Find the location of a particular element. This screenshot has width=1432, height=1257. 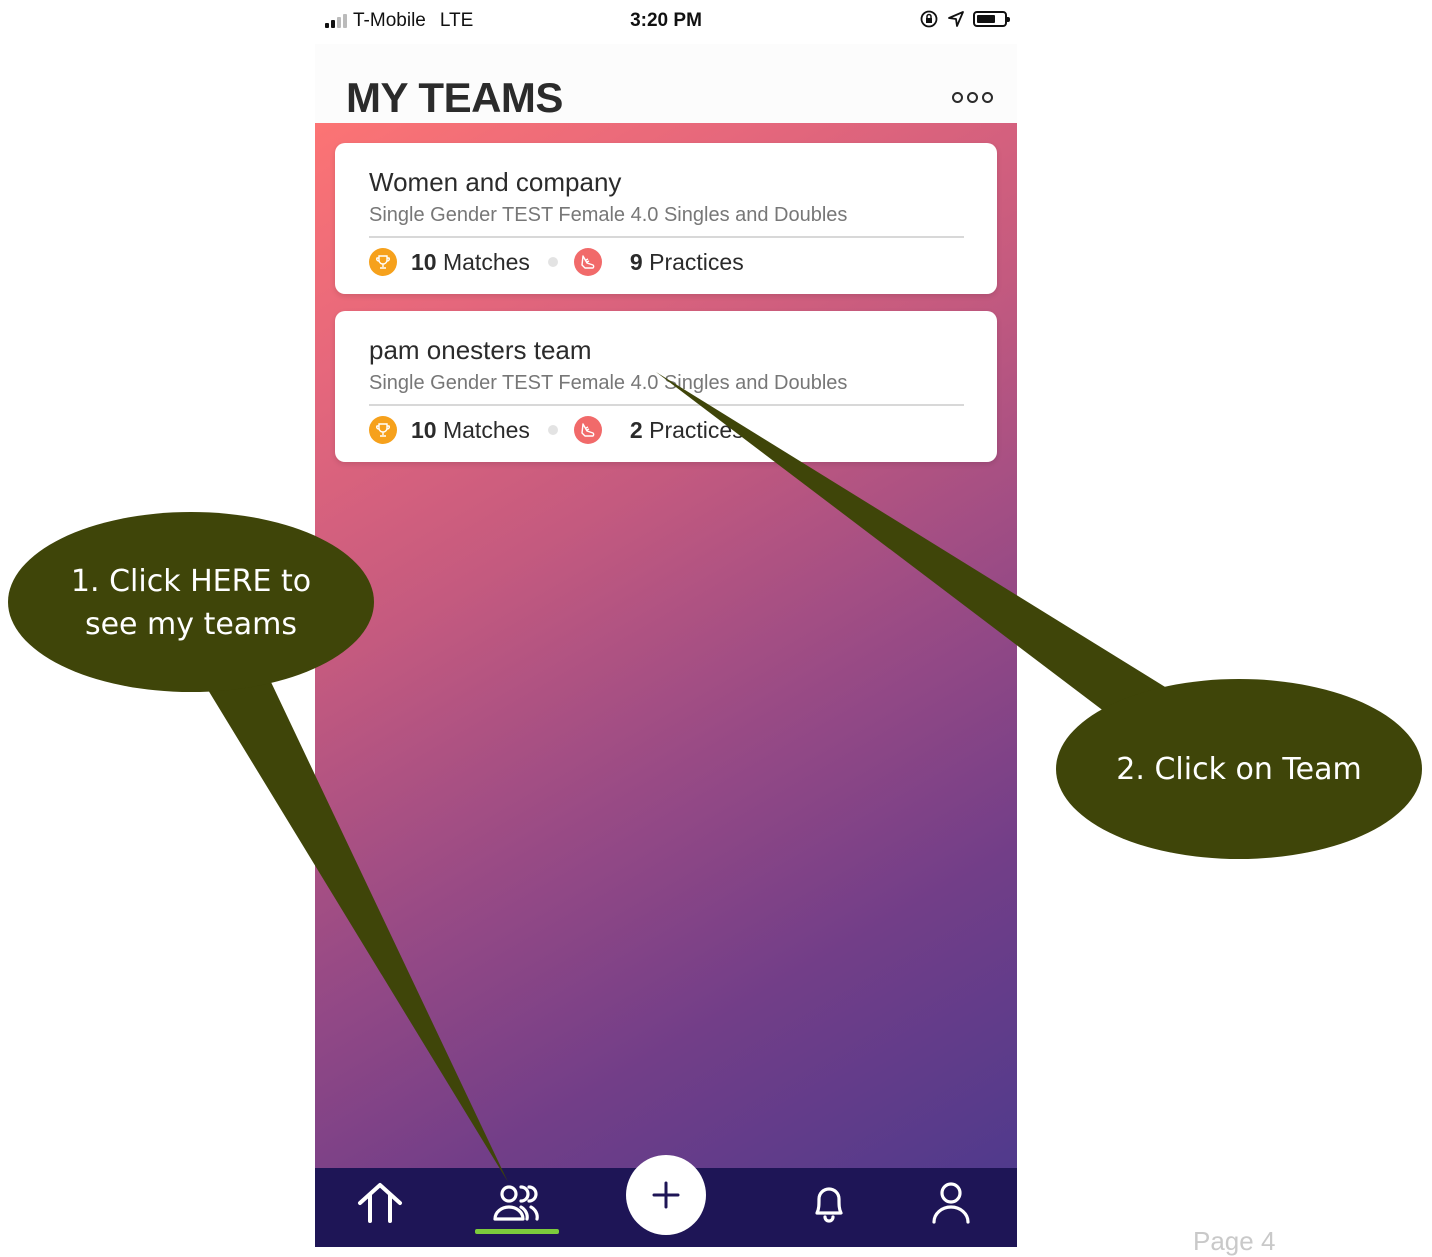

status-time: 3:20 PM is located at coordinates (666, 20).